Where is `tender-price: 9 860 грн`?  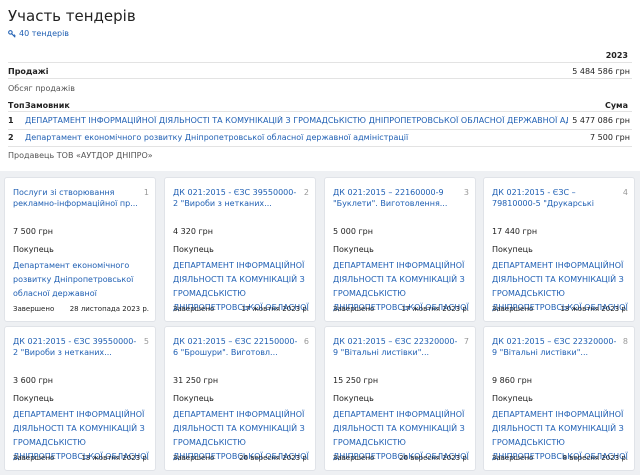
tender-price: 9 860 грн is located at coordinates (512, 380).